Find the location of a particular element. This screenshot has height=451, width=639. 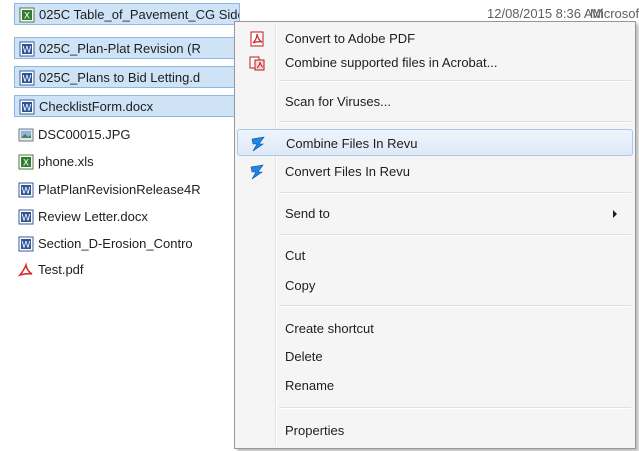

file-name: PlatPlanRevisionRelease4R is located at coordinates (119, 189).